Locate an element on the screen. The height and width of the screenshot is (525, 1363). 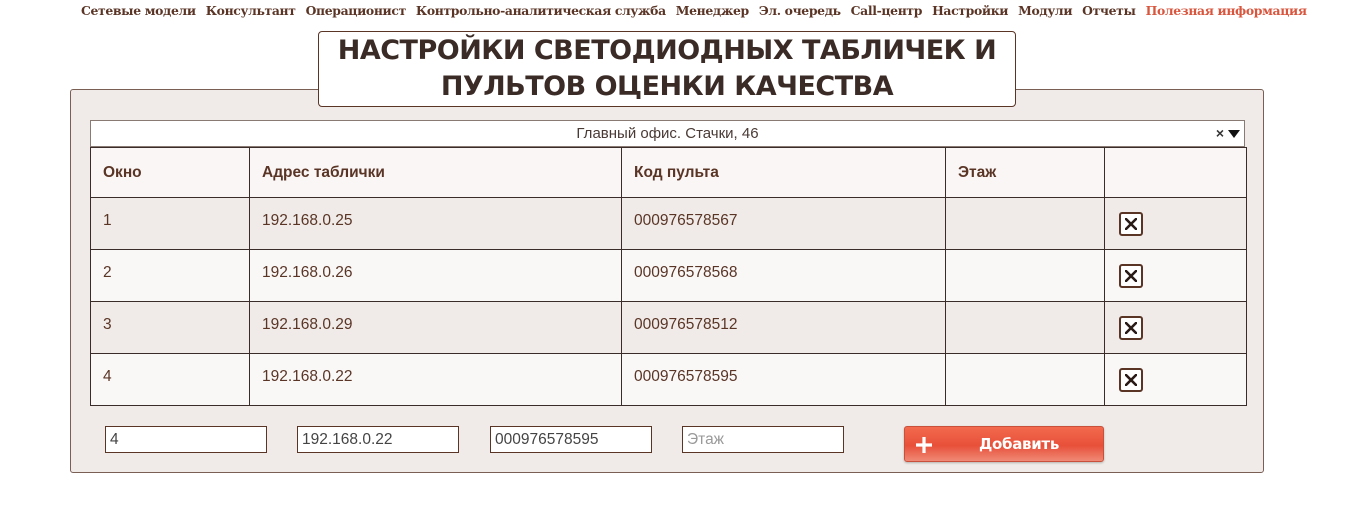
table-row: 4 192.168.0.22 000976578595 is located at coordinates (668, 379).